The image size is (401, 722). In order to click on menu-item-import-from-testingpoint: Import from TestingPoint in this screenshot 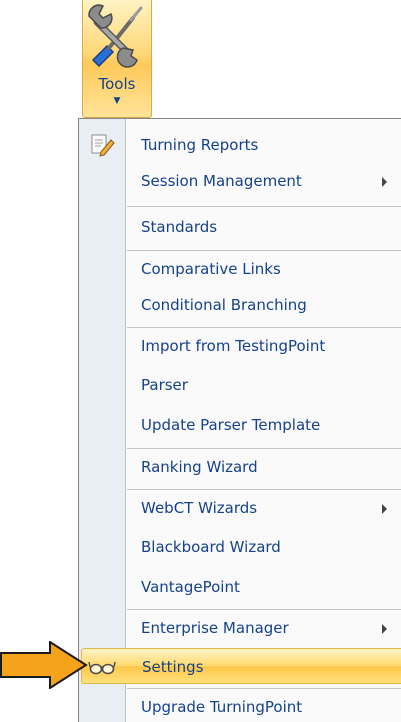, I will do `click(240, 346)`.